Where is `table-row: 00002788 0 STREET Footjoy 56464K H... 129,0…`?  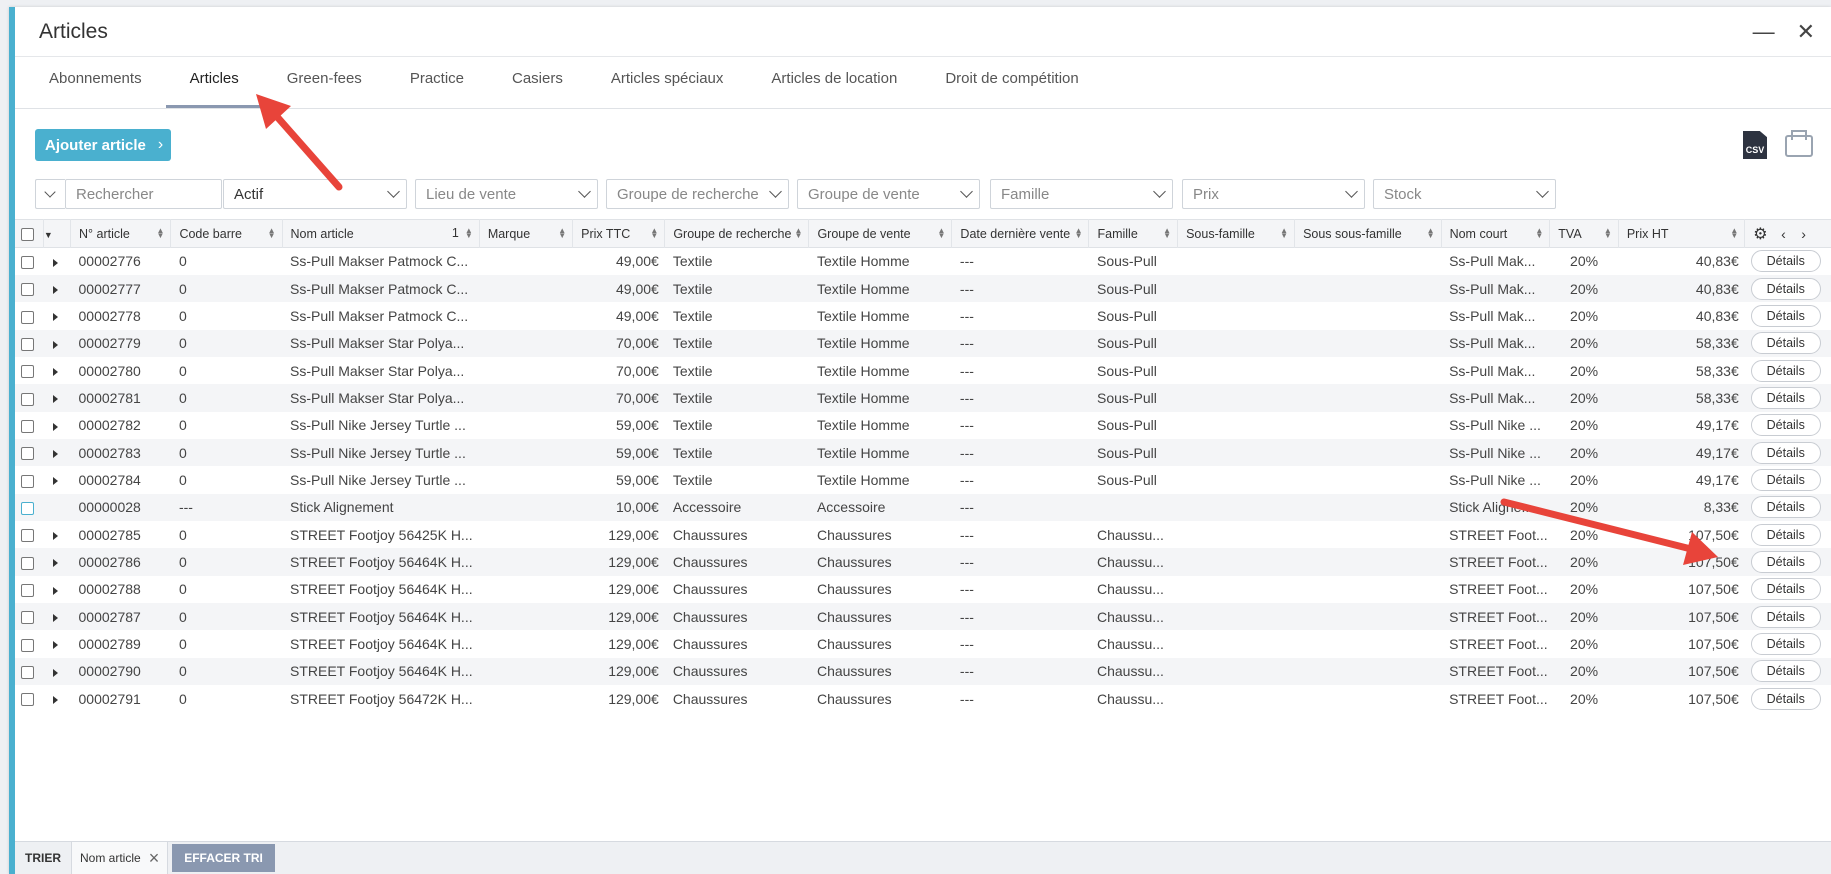 table-row: 00002788 0 STREET Footjoy 56464K H... 129,0… is located at coordinates (923, 589).